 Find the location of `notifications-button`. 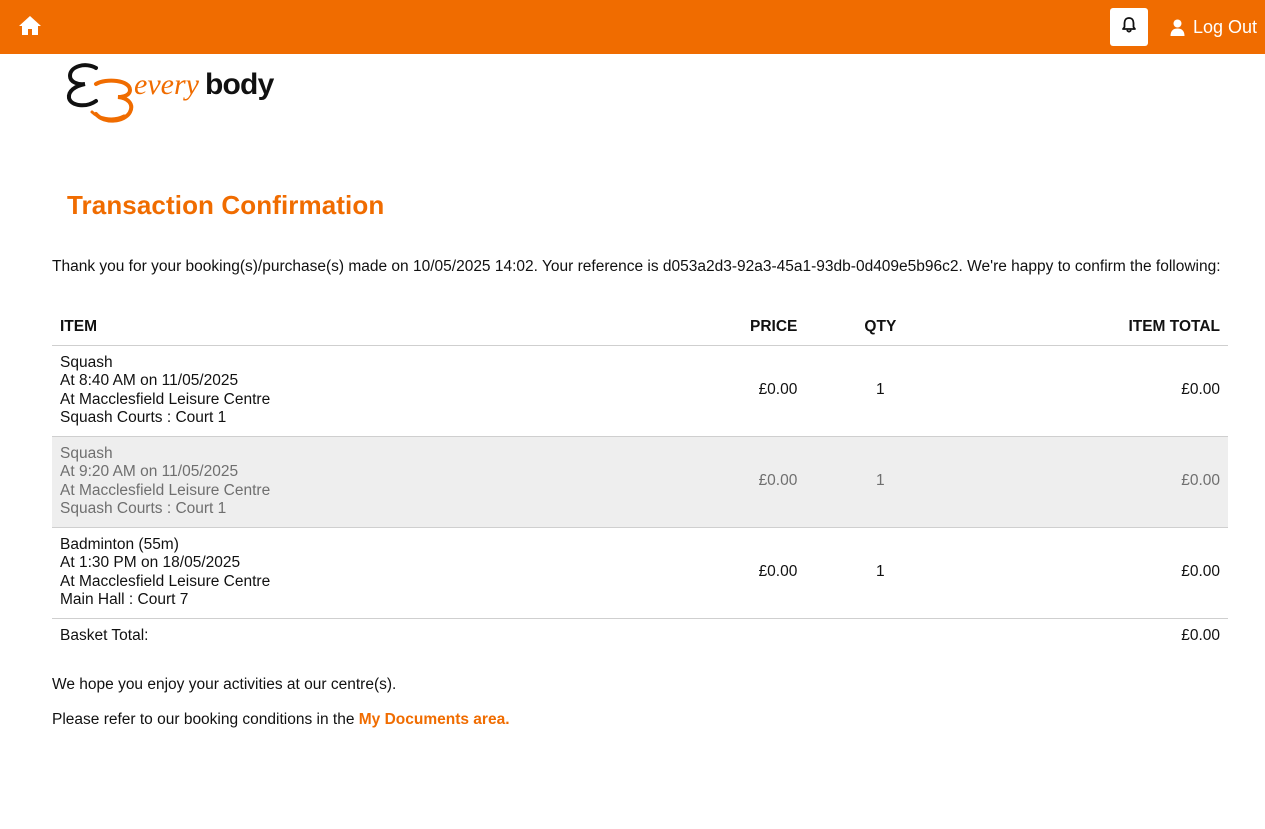

notifications-button is located at coordinates (1129, 27).